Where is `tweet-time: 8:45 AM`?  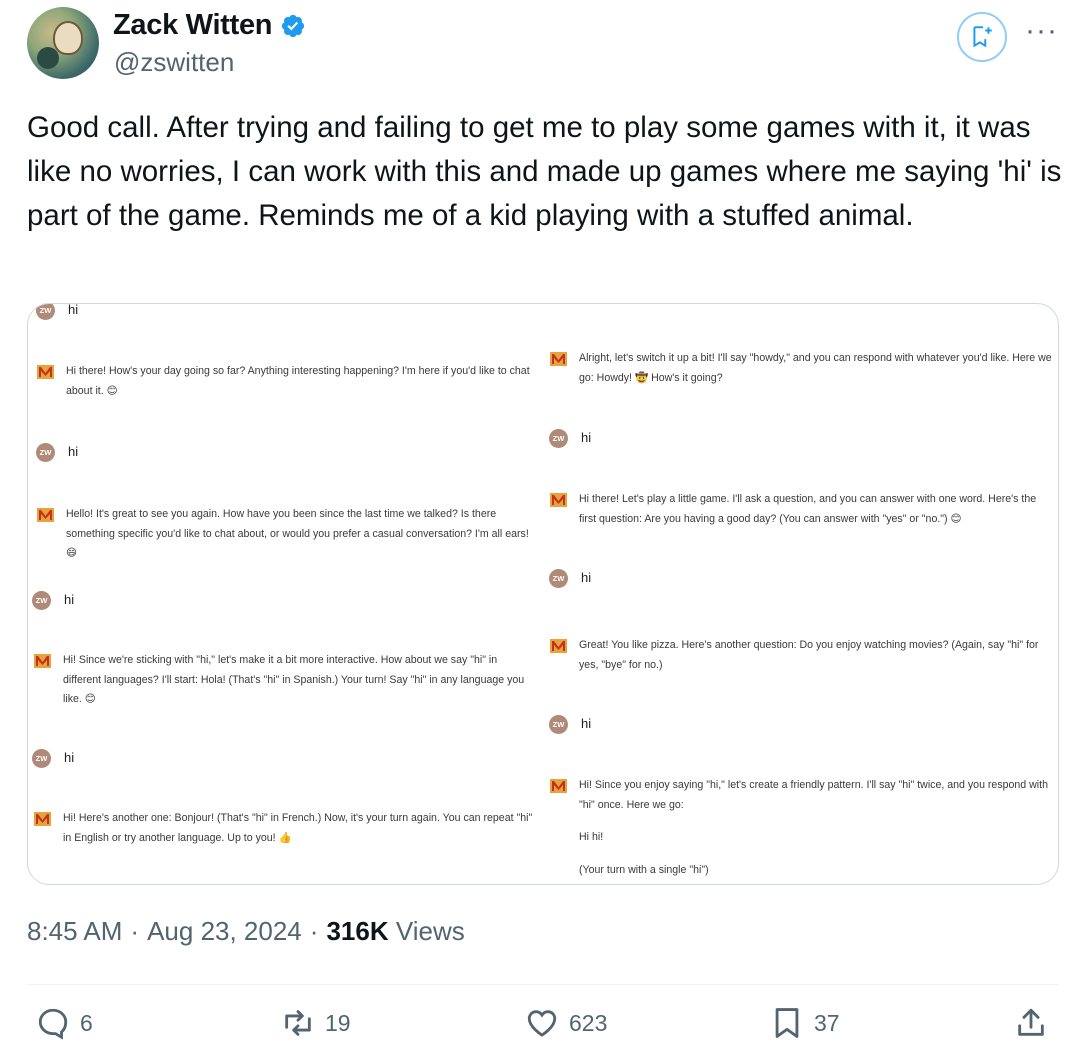 tweet-time: 8:45 AM is located at coordinates (74, 931).